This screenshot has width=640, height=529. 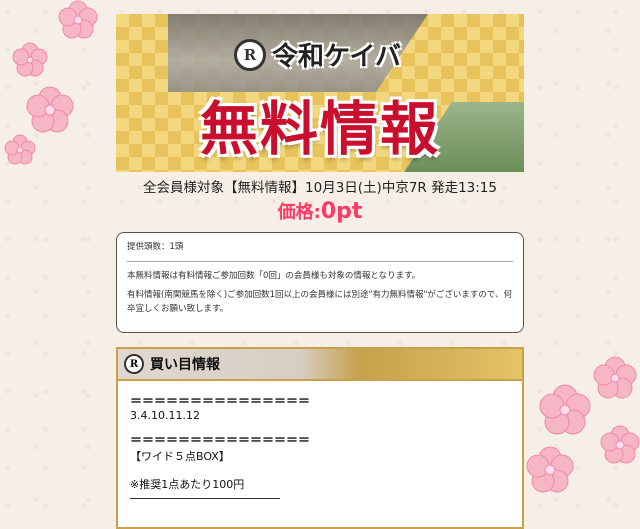 I want to click on betting-info-header: R 買い目情報, so click(x=320, y=365).